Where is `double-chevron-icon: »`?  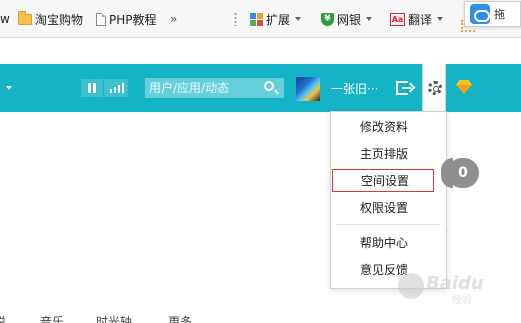 double-chevron-icon: » is located at coordinates (174, 19).